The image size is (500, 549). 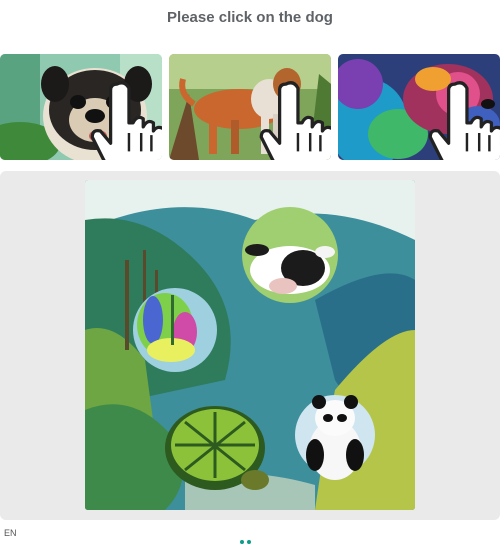 I want to click on dog-target, so click(x=175, y=330).